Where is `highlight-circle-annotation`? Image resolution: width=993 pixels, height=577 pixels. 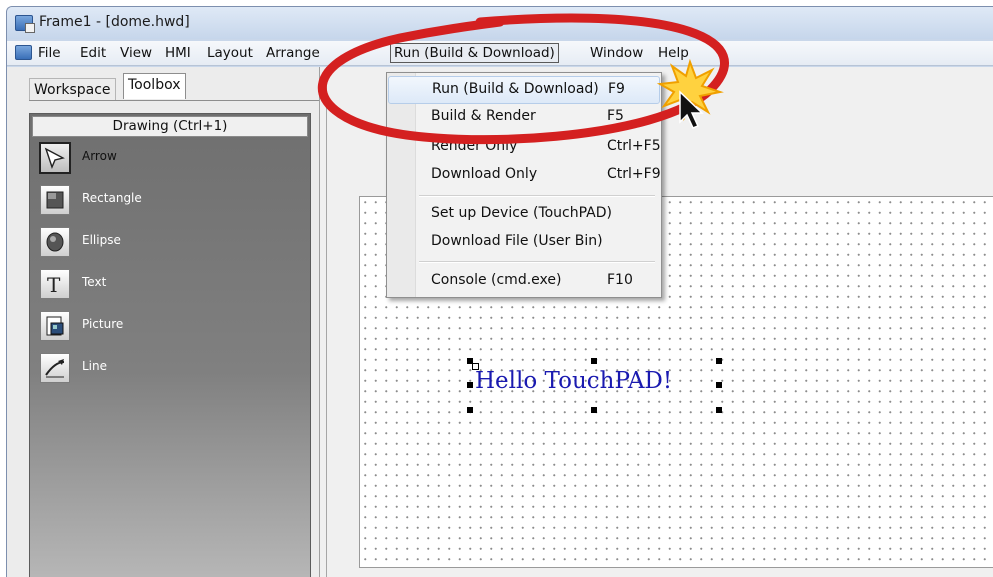 highlight-circle-annotation is located at coordinates (523, 79).